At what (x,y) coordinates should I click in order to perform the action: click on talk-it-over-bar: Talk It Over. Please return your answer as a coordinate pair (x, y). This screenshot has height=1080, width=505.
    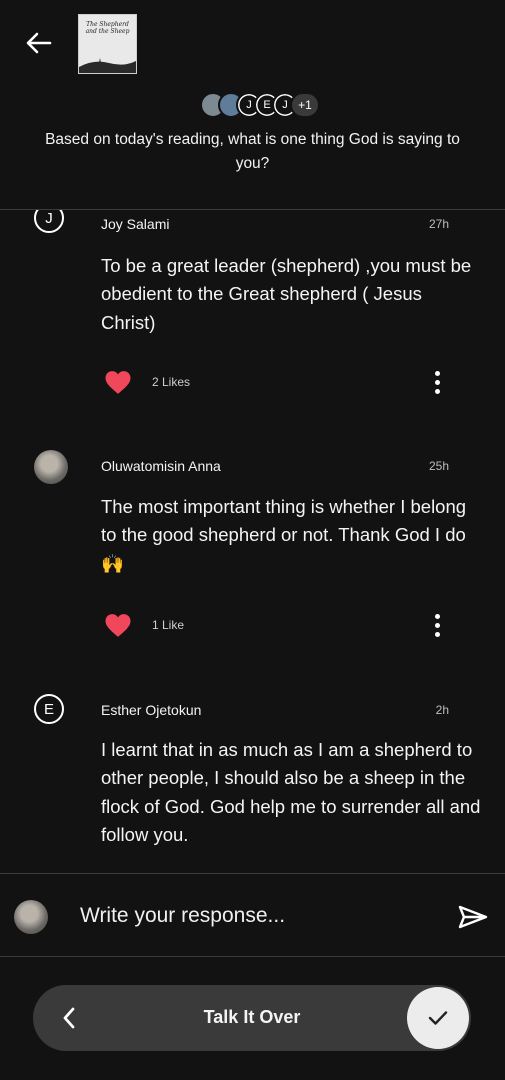
    Looking at the image, I should click on (252, 1018).